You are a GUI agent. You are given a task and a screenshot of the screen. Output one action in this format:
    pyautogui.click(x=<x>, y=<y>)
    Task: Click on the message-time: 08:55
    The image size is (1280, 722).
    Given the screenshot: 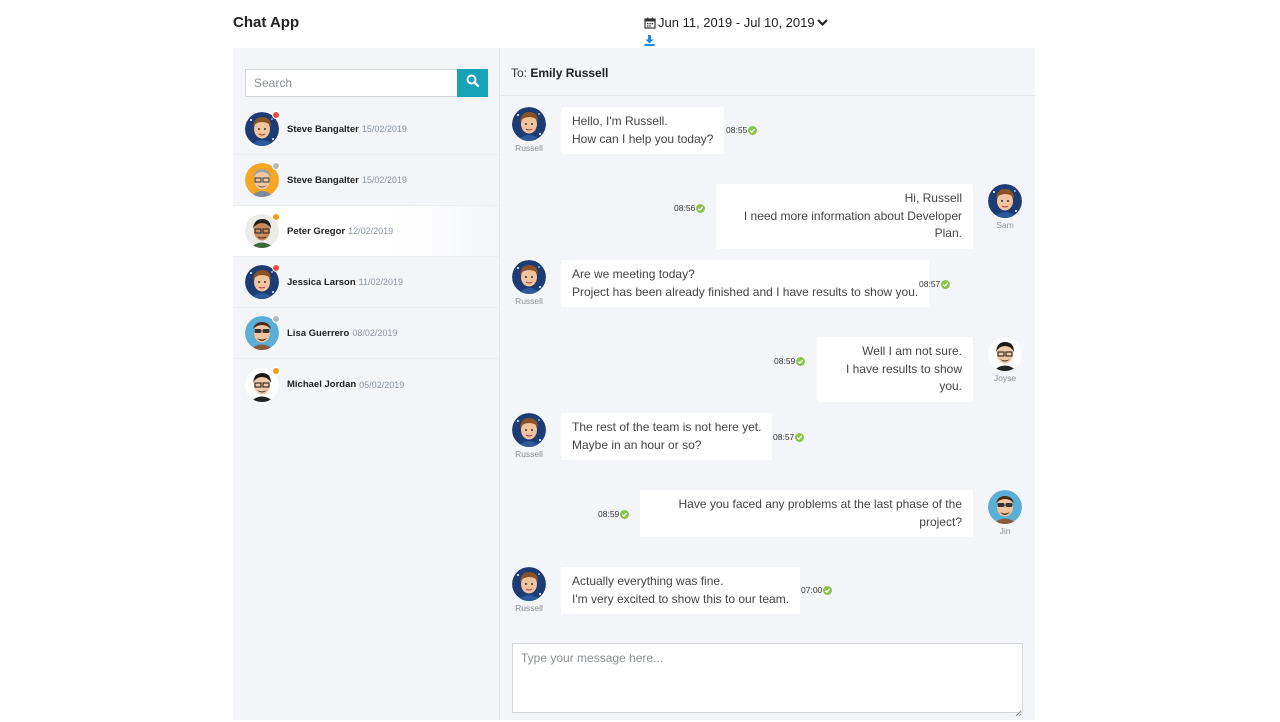 What is the action you would take?
    pyautogui.click(x=742, y=130)
    